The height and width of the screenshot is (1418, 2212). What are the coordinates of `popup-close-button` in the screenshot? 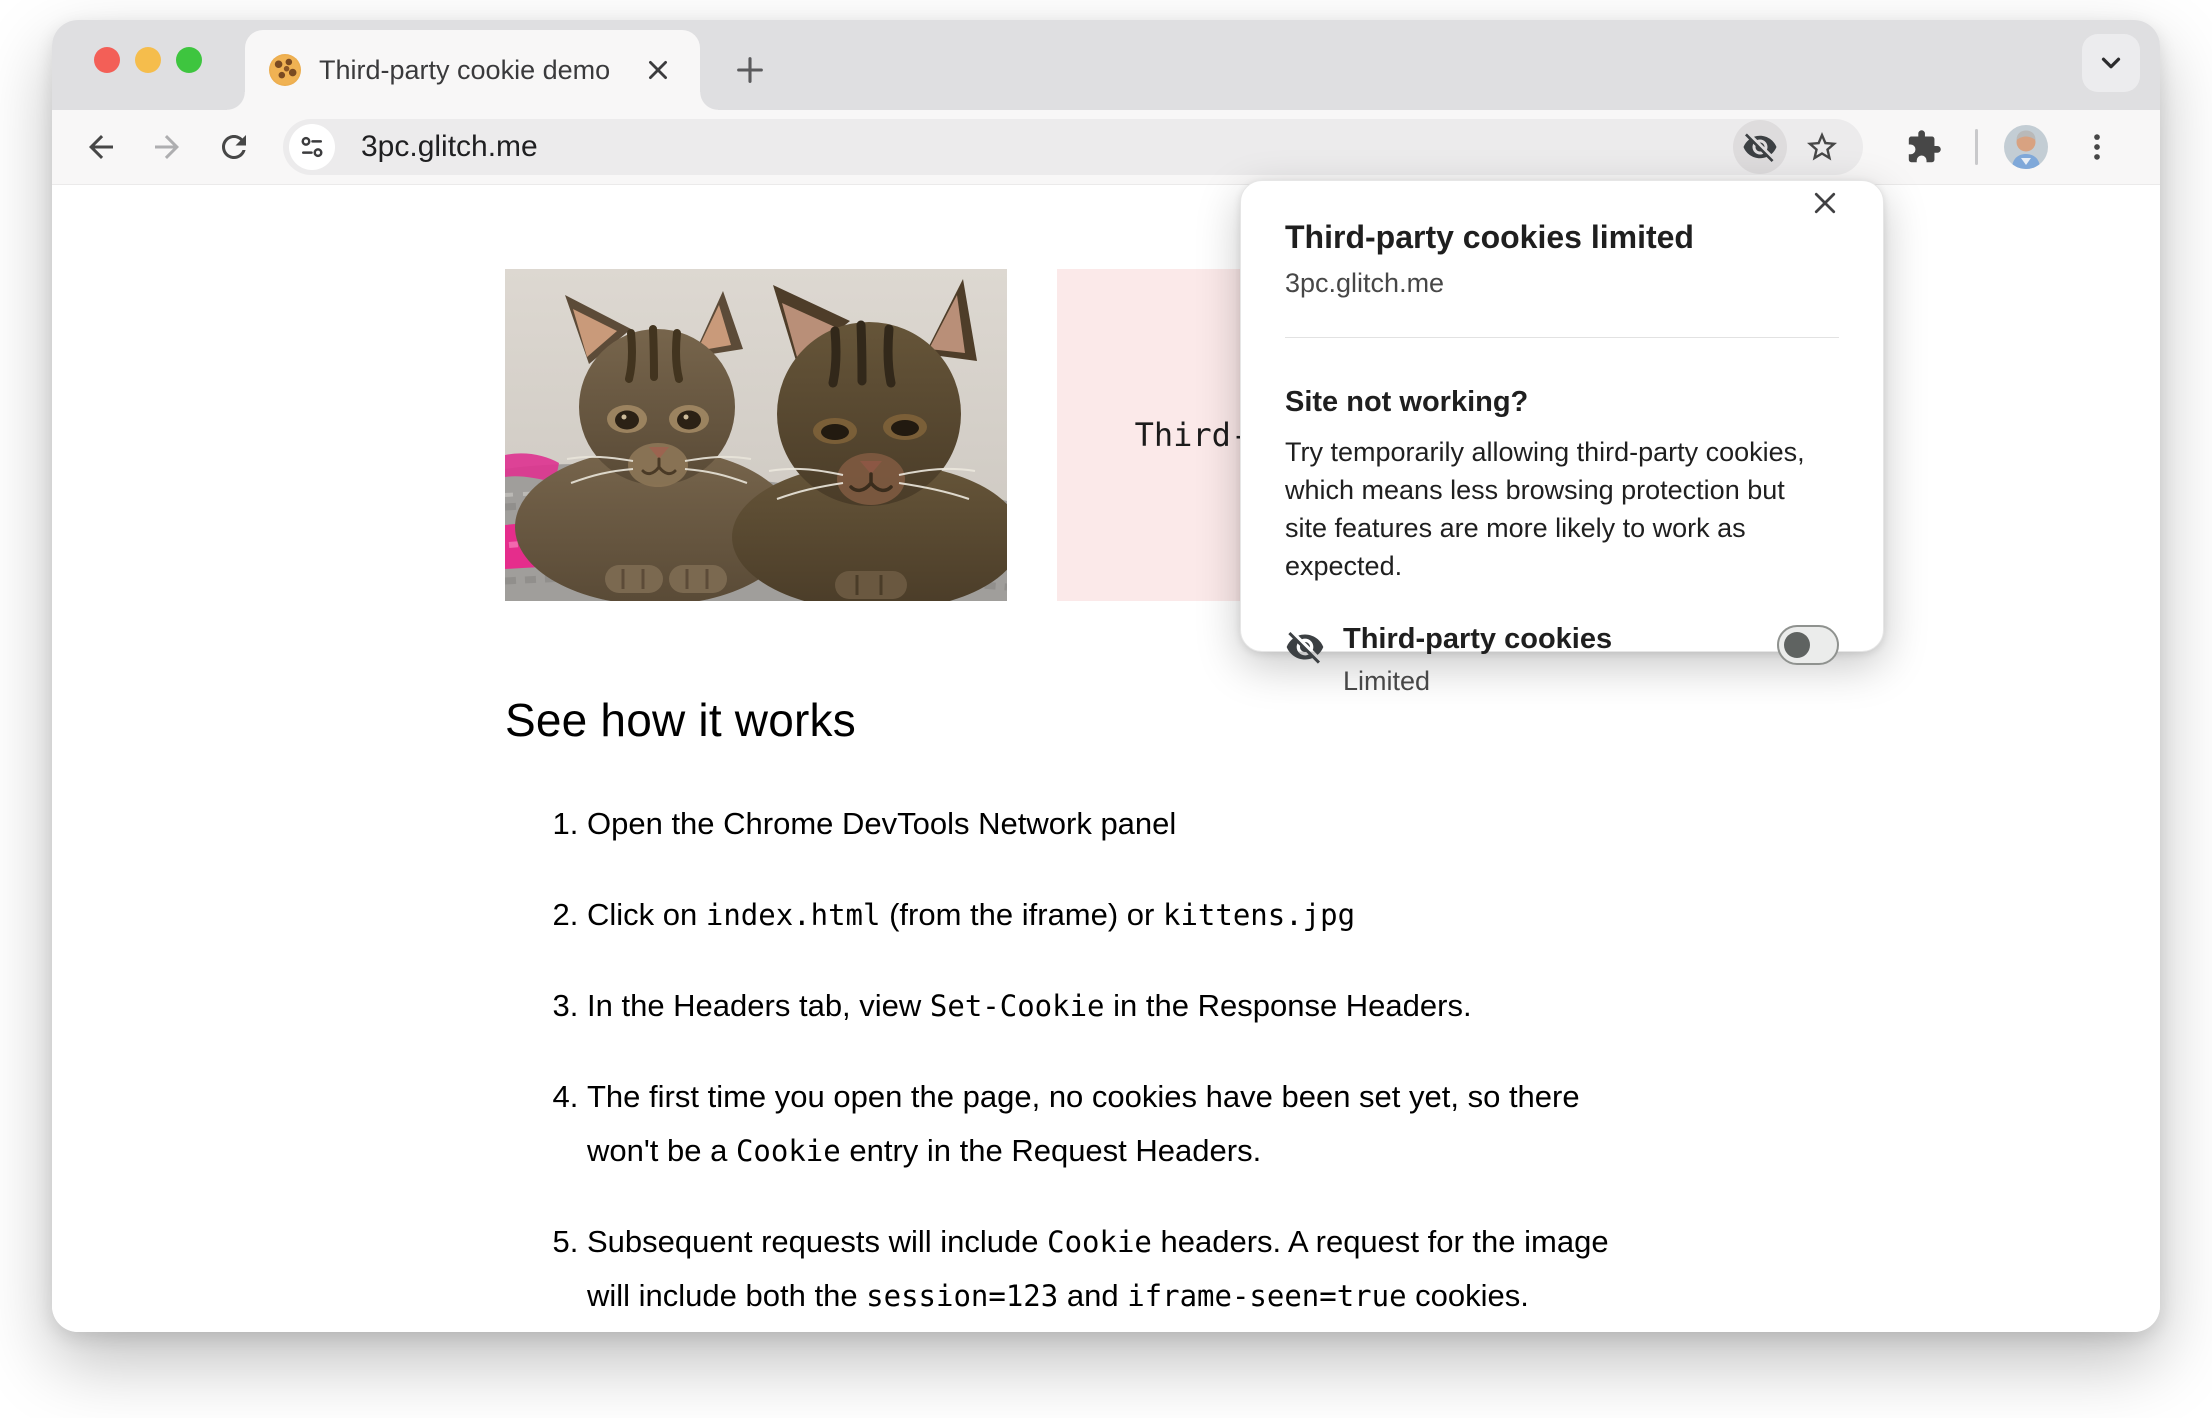 It's located at (1825, 203).